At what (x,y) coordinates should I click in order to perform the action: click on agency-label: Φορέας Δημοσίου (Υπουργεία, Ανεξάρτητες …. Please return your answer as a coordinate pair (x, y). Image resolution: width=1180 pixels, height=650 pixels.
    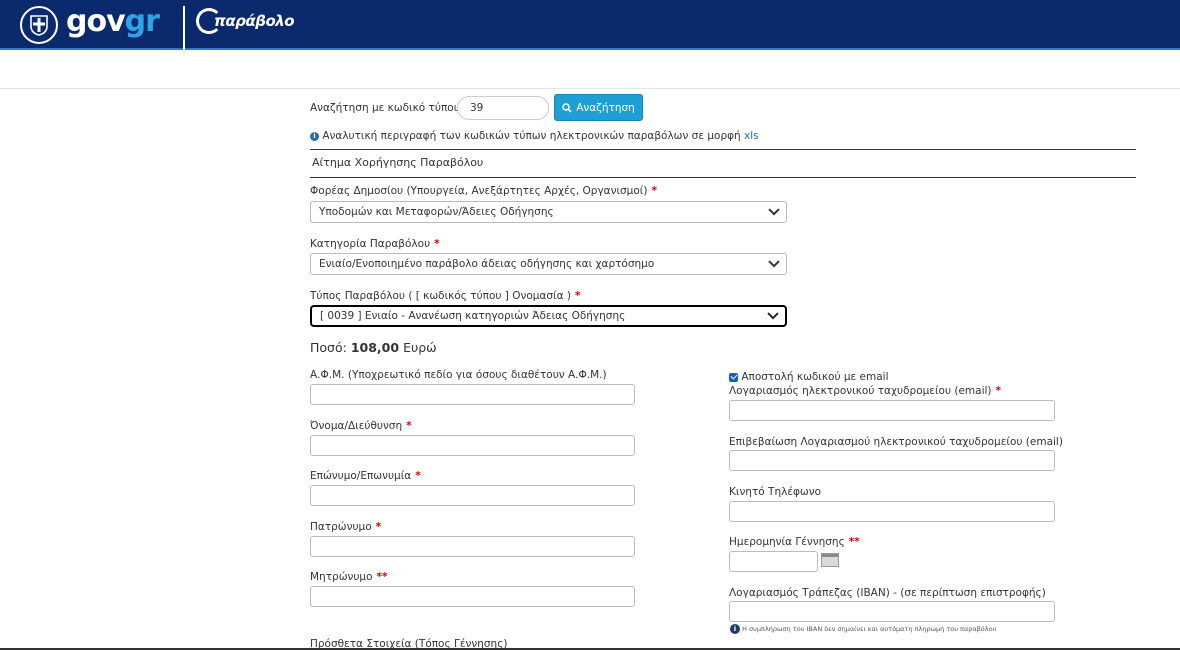
    Looking at the image, I should click on (483, 191).